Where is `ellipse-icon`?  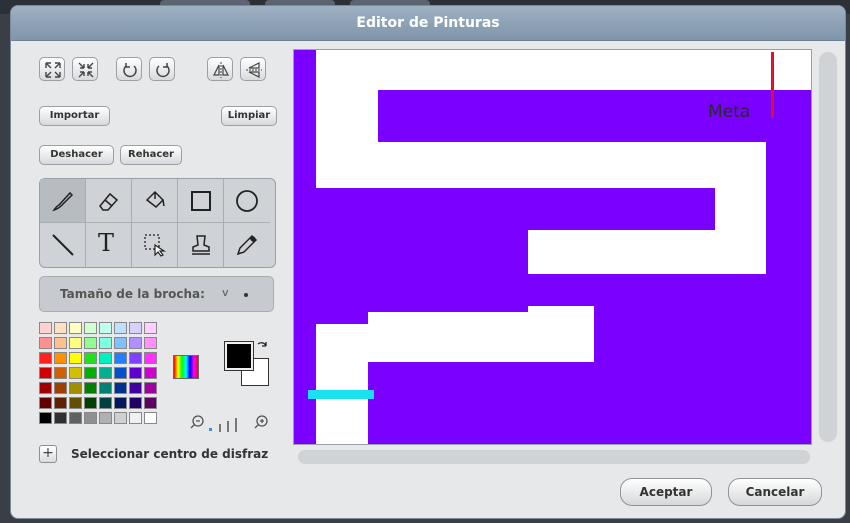
ellipse-icon is located at coordinates (247, 201).